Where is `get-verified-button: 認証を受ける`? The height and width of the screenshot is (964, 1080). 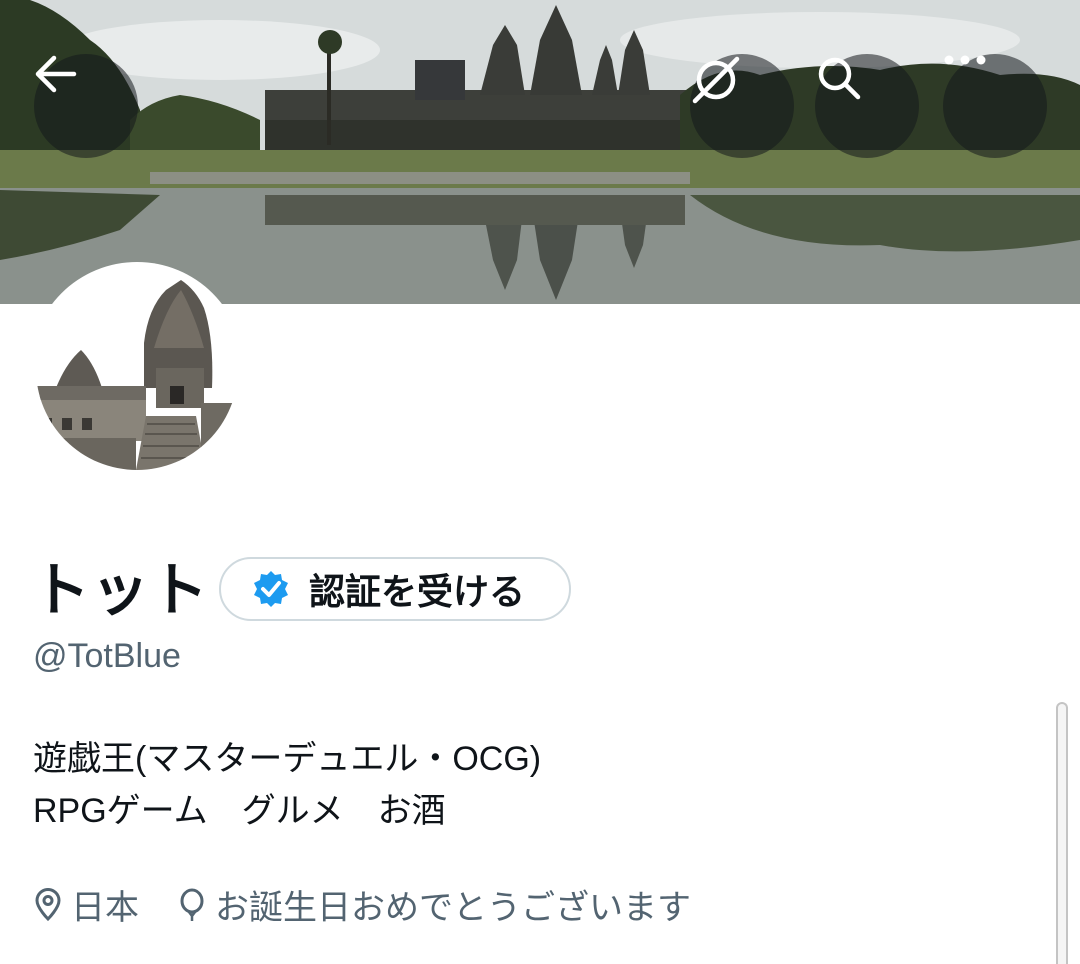
get-verified-button: 認証を受ける is located at coordinates (395, 589).